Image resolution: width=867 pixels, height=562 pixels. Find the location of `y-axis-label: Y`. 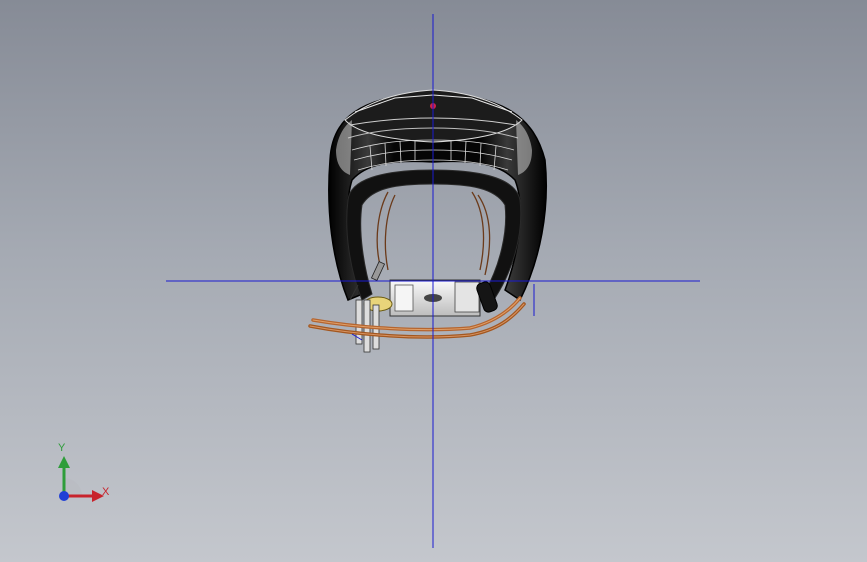

y-axis-label: Y is located at coordinates (62, 448).